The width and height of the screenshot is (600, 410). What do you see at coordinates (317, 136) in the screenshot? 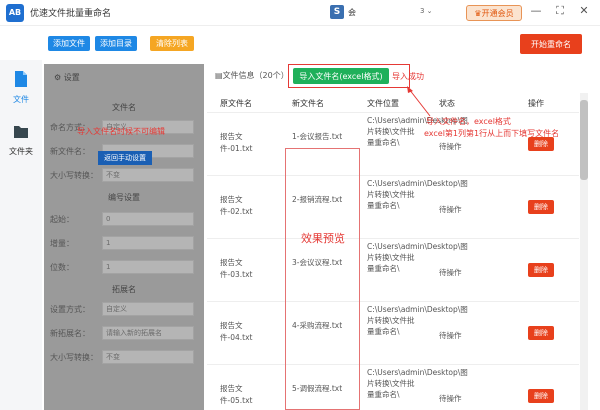
I see `new-name: 1-会议报告.txt` at bounding box center [317, 136].